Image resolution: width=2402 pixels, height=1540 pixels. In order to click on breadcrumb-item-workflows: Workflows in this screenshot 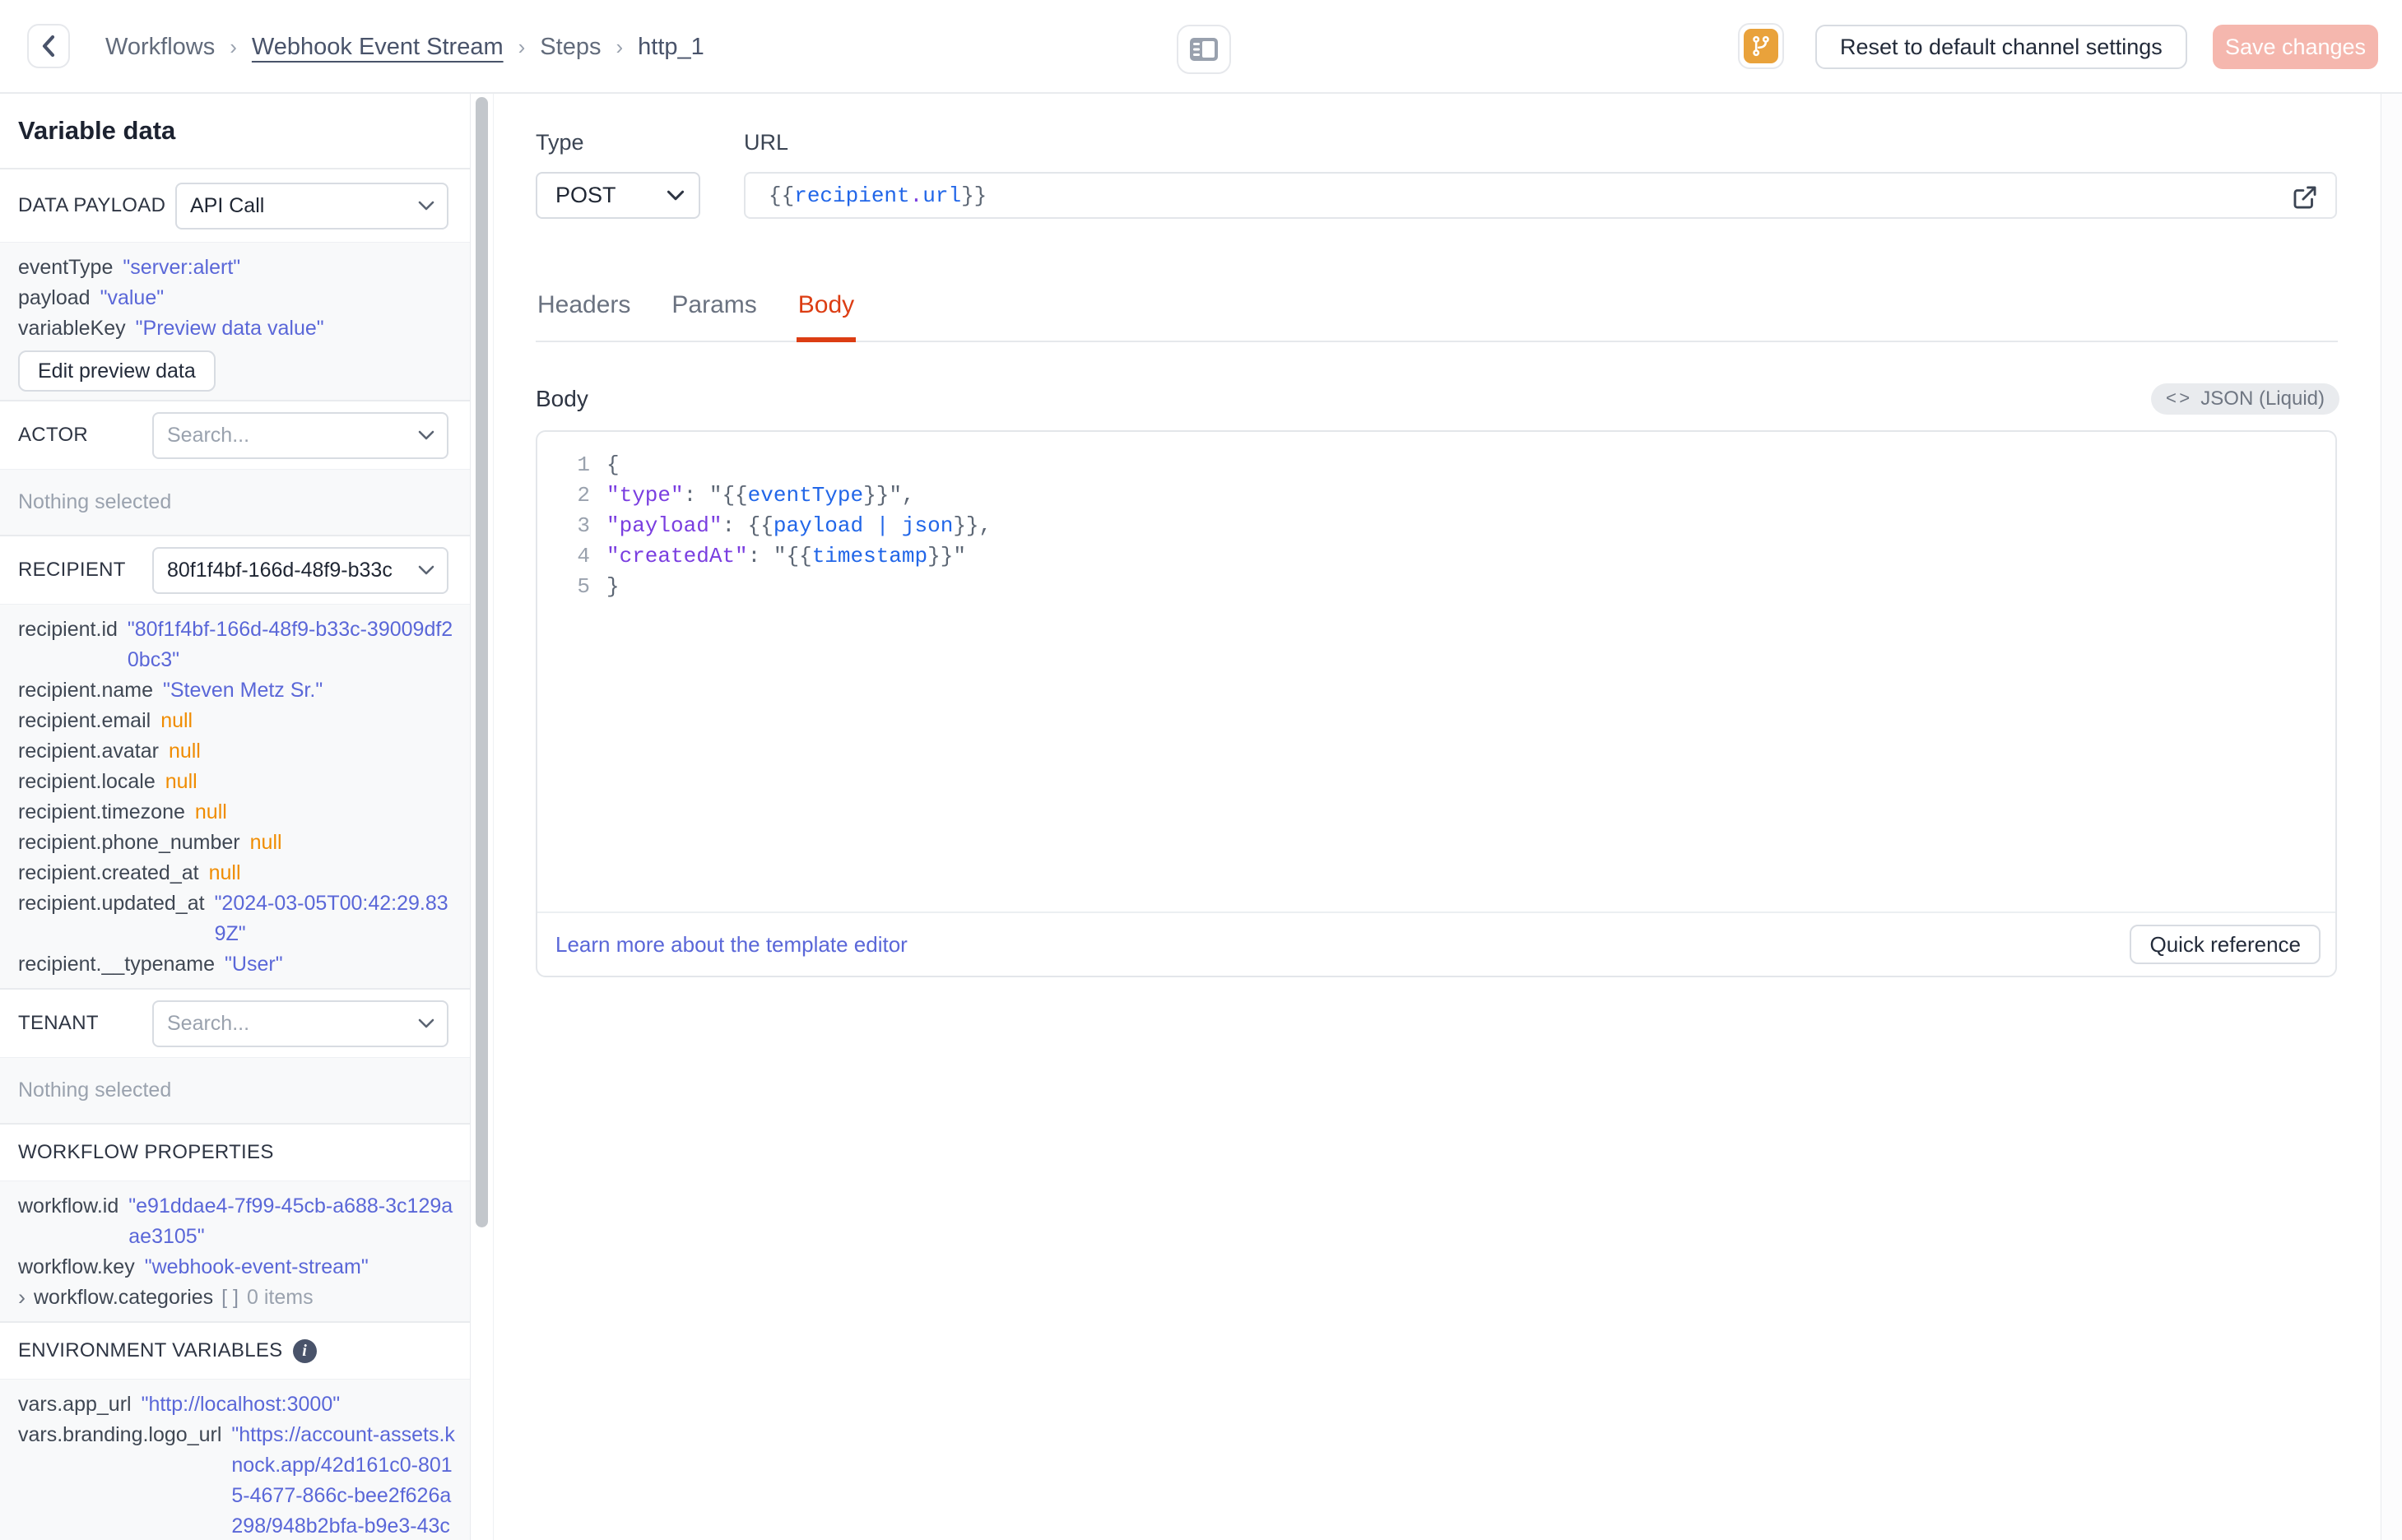, I will do `click(160, 47)`.